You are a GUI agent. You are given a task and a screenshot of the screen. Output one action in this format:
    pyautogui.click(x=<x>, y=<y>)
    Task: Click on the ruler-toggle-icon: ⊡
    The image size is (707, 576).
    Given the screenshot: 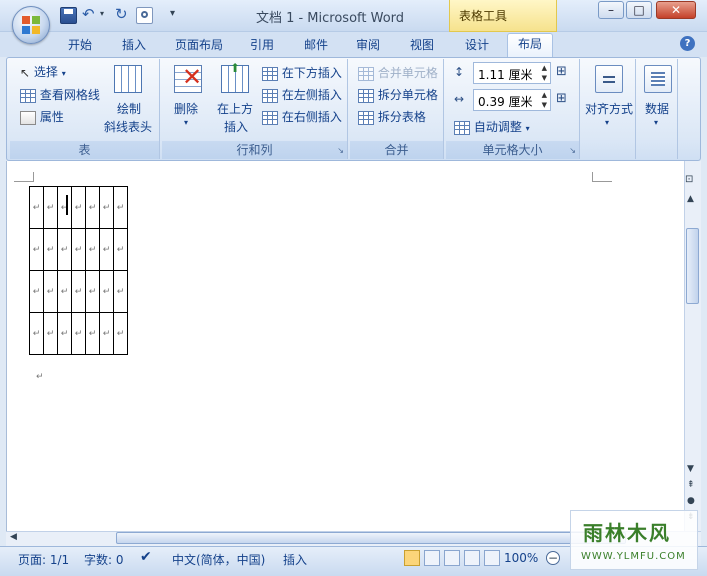 What is the action you would take?
    pyautogui.click(x=689, y=179)
    